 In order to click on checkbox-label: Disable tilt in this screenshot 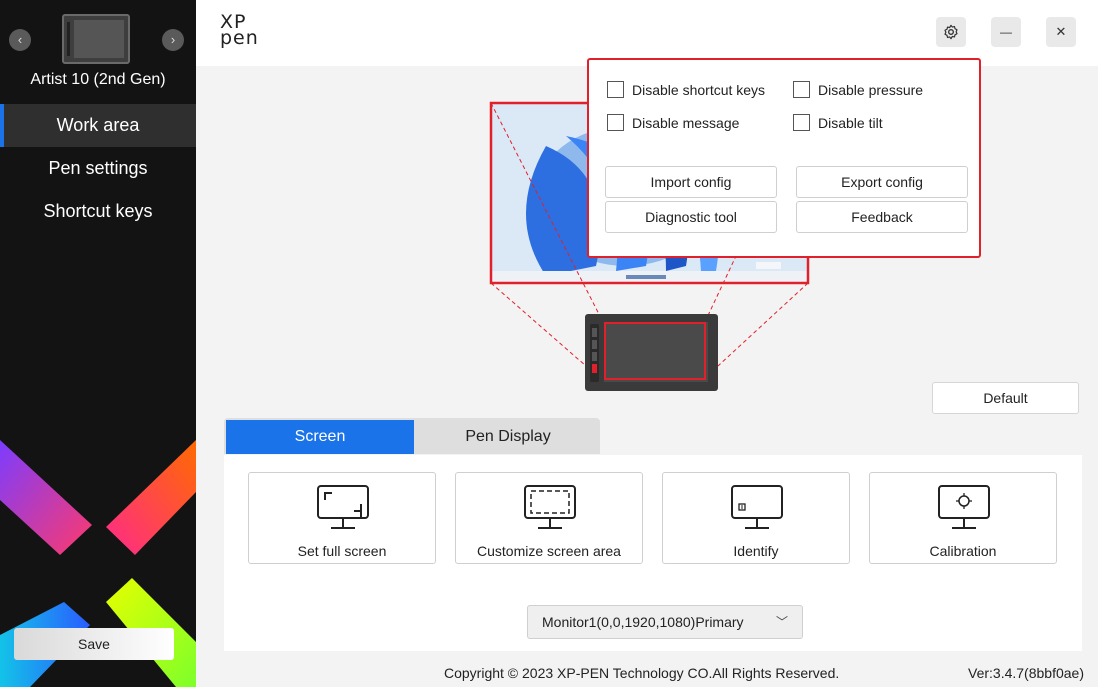, I will do `click(850, 122)`.